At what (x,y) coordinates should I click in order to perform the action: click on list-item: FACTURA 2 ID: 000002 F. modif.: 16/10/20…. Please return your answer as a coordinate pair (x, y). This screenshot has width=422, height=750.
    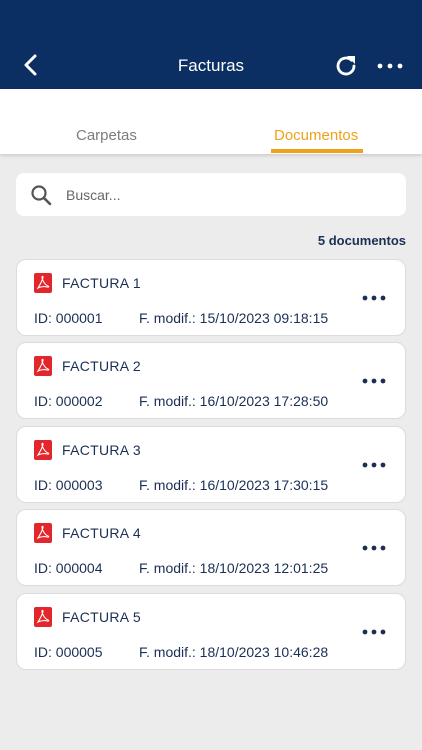
    Looking at the image, I should click on (211, 380).